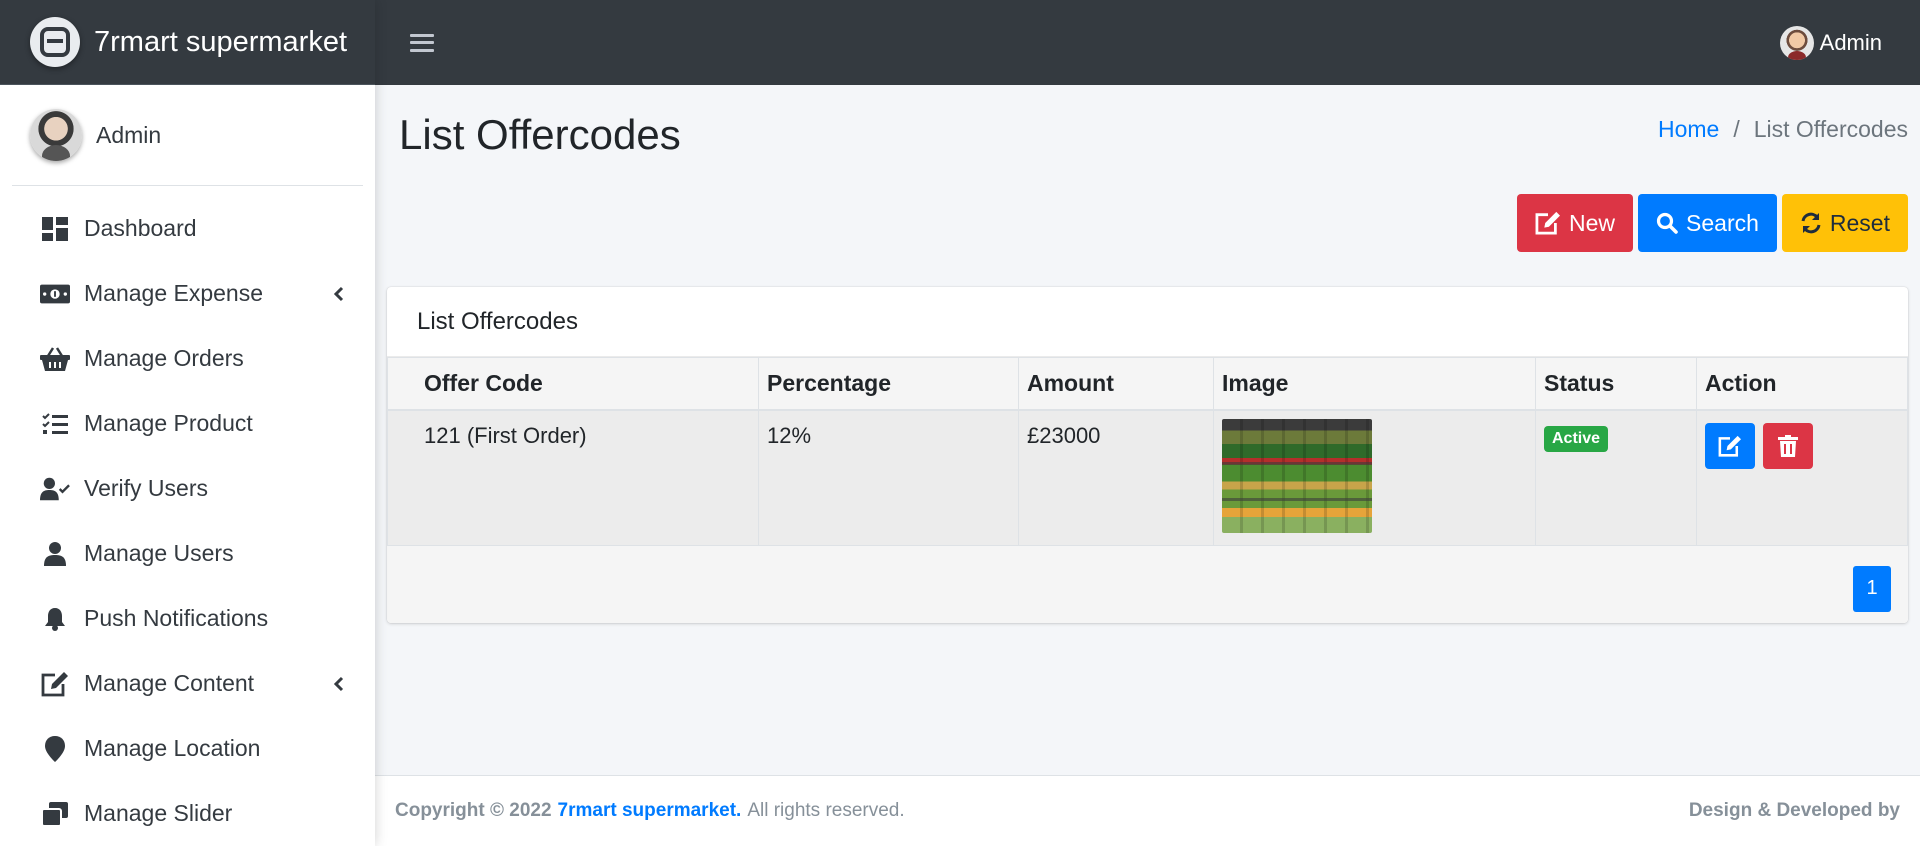 This screenshot has height=846, width=1920. Describe the element at coordinates (1116, 477) in the screenshot. I see `cell-amount: £23000` at that location.